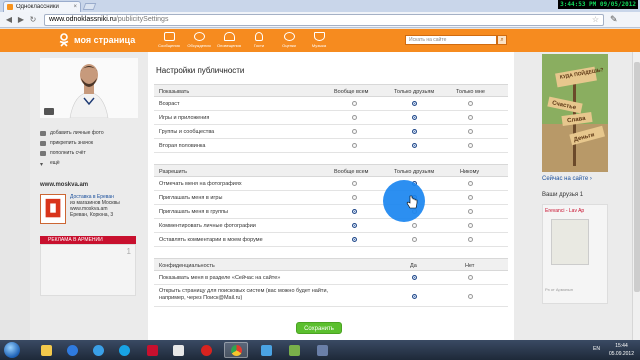 This screenshot has width=640, height=360. What do you see at coordinates (595, 19) in the screenshot?
I see `bookmark-star-icon: ☆` at bounding box center [595, 19].